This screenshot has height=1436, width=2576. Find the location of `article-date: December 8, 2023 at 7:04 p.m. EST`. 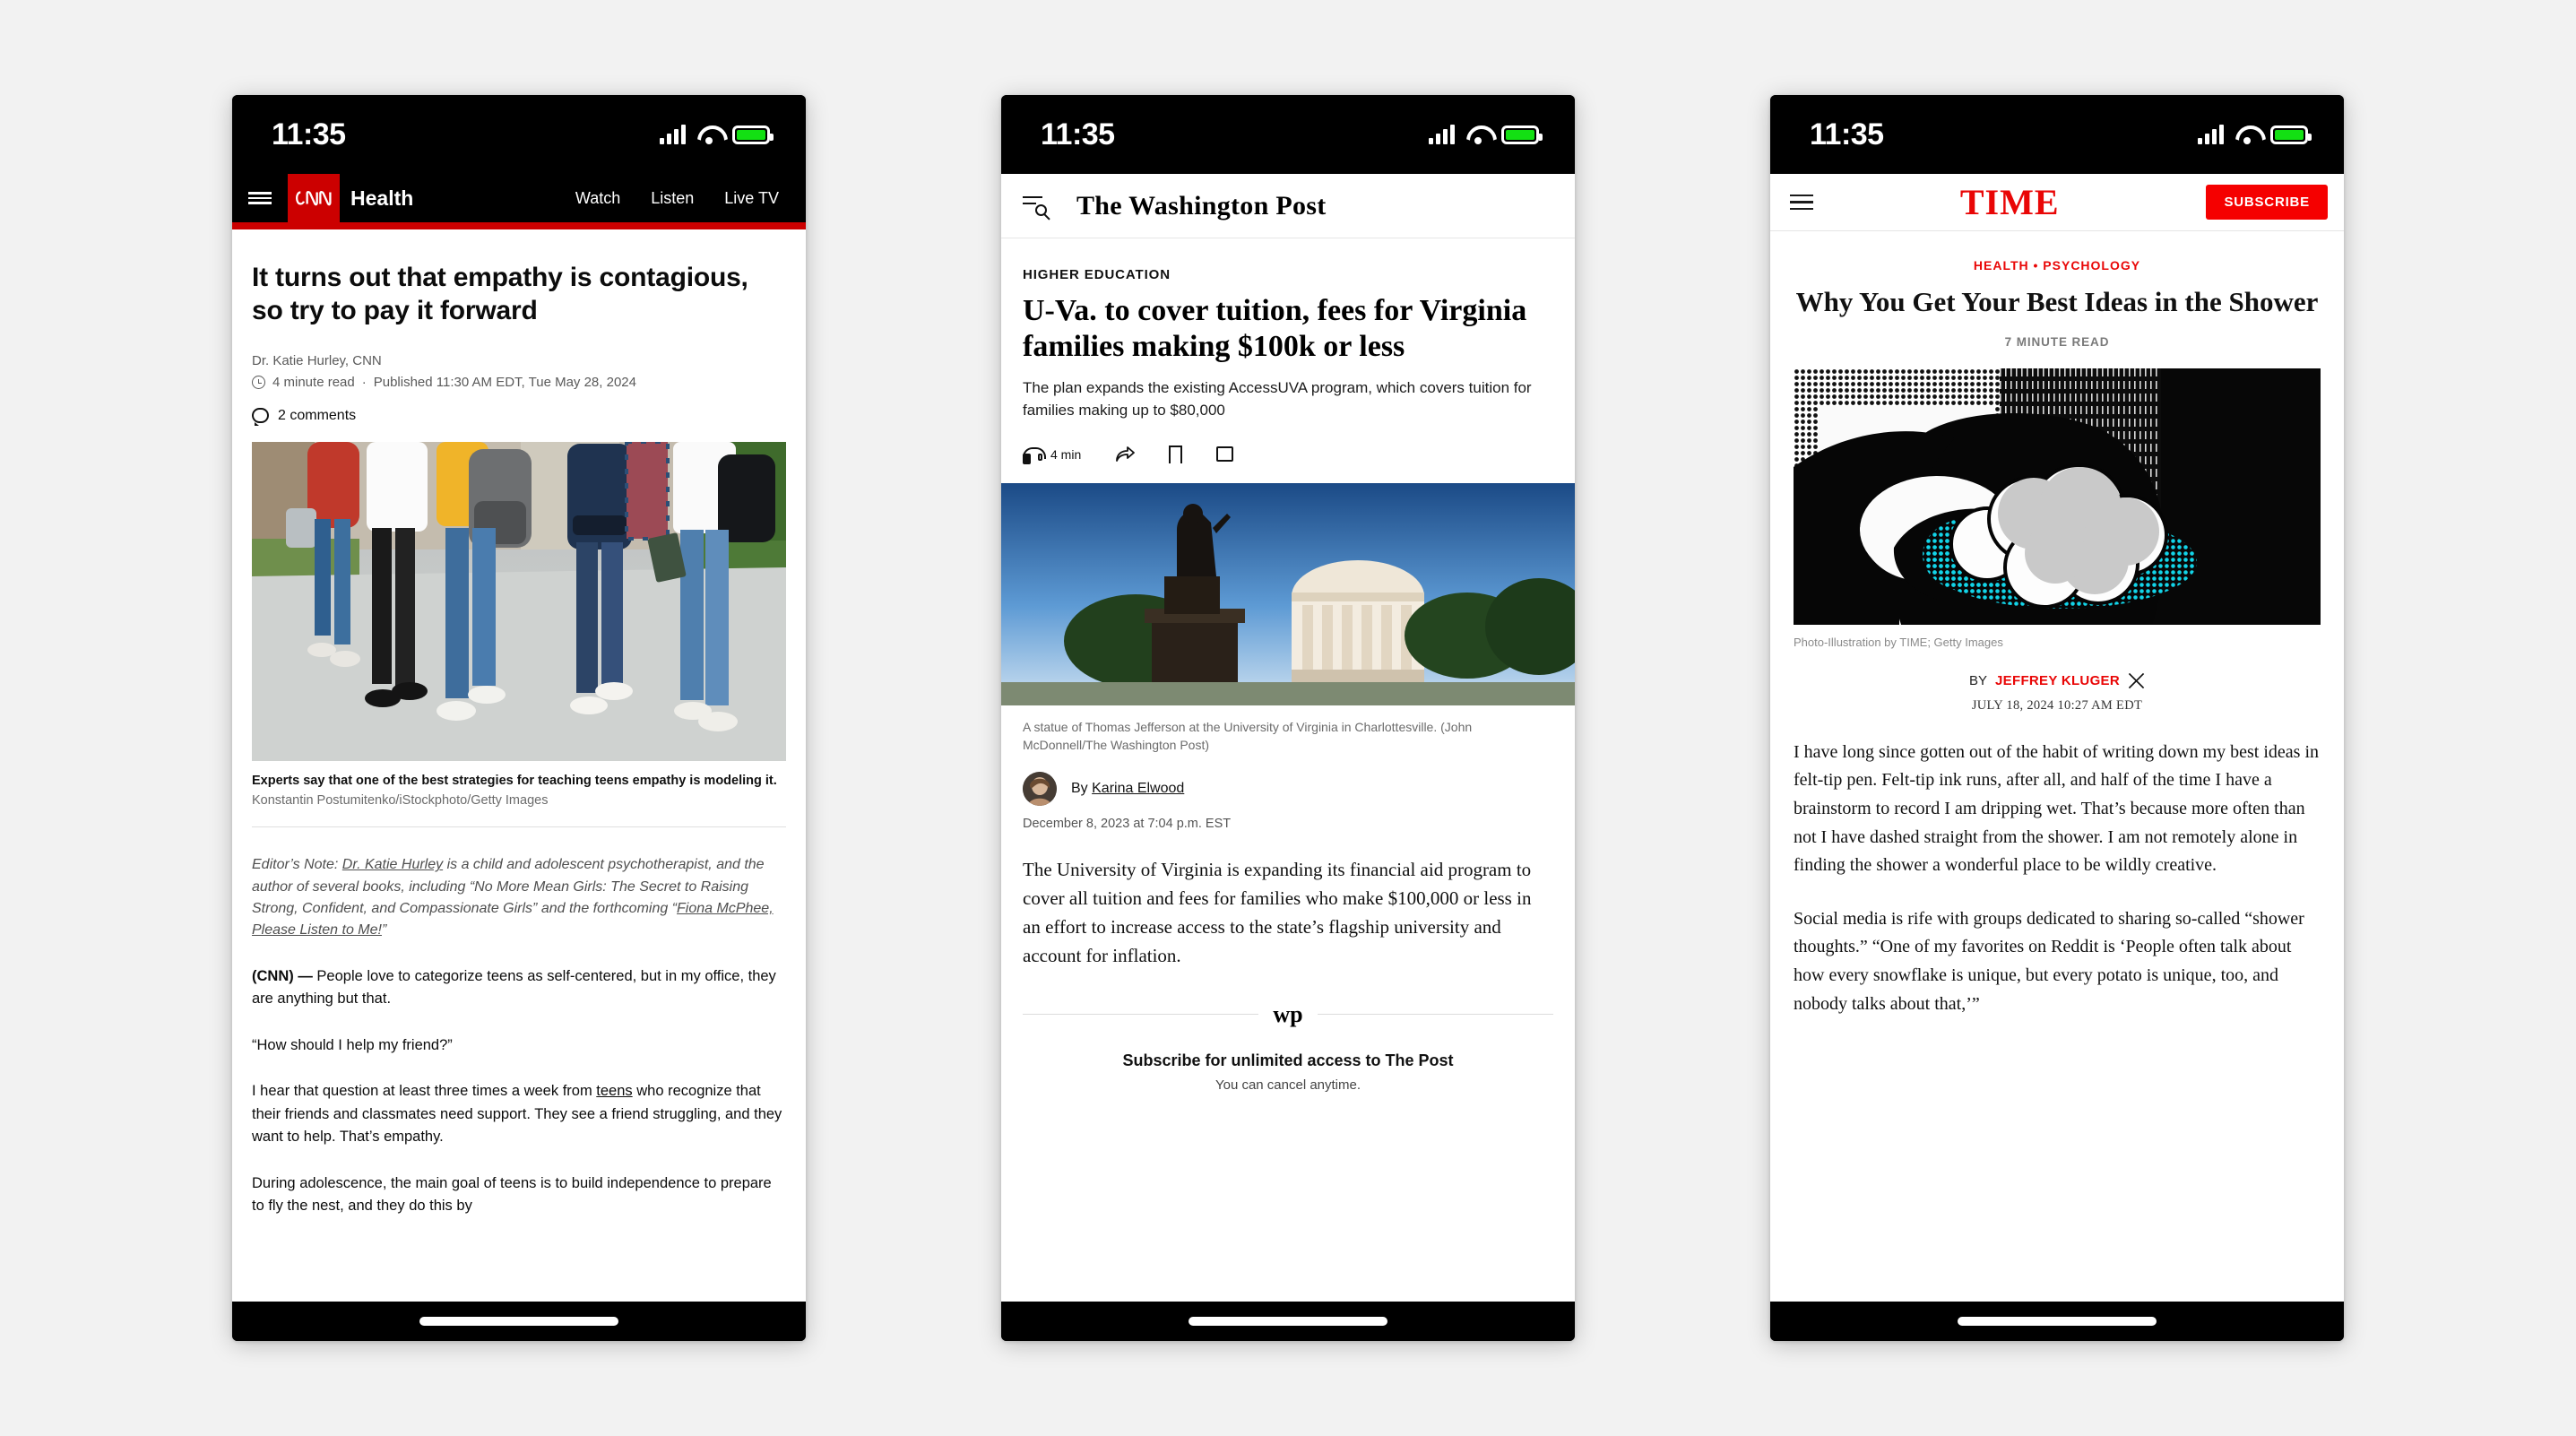

article-date: December 8, 2023 at 7:04 p.m. EST is located at coordinates (1127, 824).